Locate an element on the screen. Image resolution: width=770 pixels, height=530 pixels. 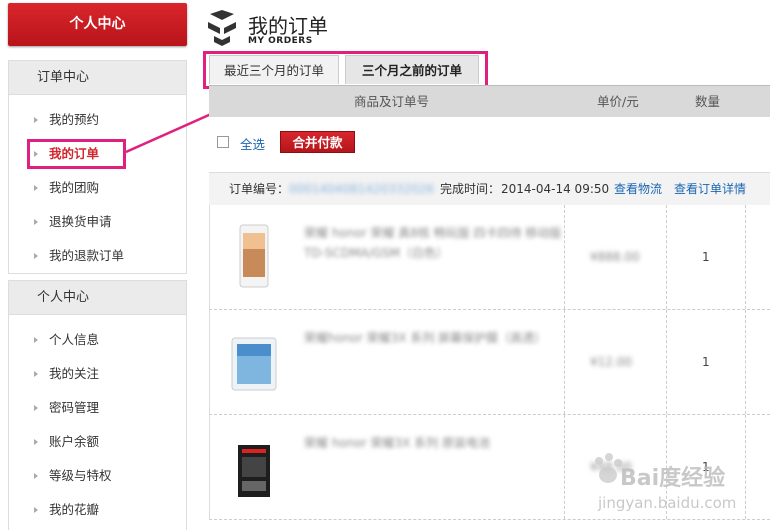
completion-time-label: 完成时间： is located at coordinates (470, 189).